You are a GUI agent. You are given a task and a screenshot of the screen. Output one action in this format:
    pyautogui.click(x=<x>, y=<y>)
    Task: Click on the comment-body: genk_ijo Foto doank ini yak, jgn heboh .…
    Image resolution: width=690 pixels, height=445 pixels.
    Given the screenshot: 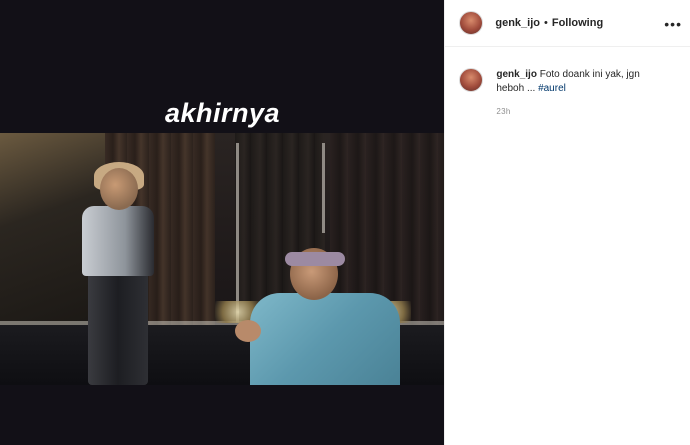 What is the action you would take?
    pyautogui.click(x=581, y=92)
    